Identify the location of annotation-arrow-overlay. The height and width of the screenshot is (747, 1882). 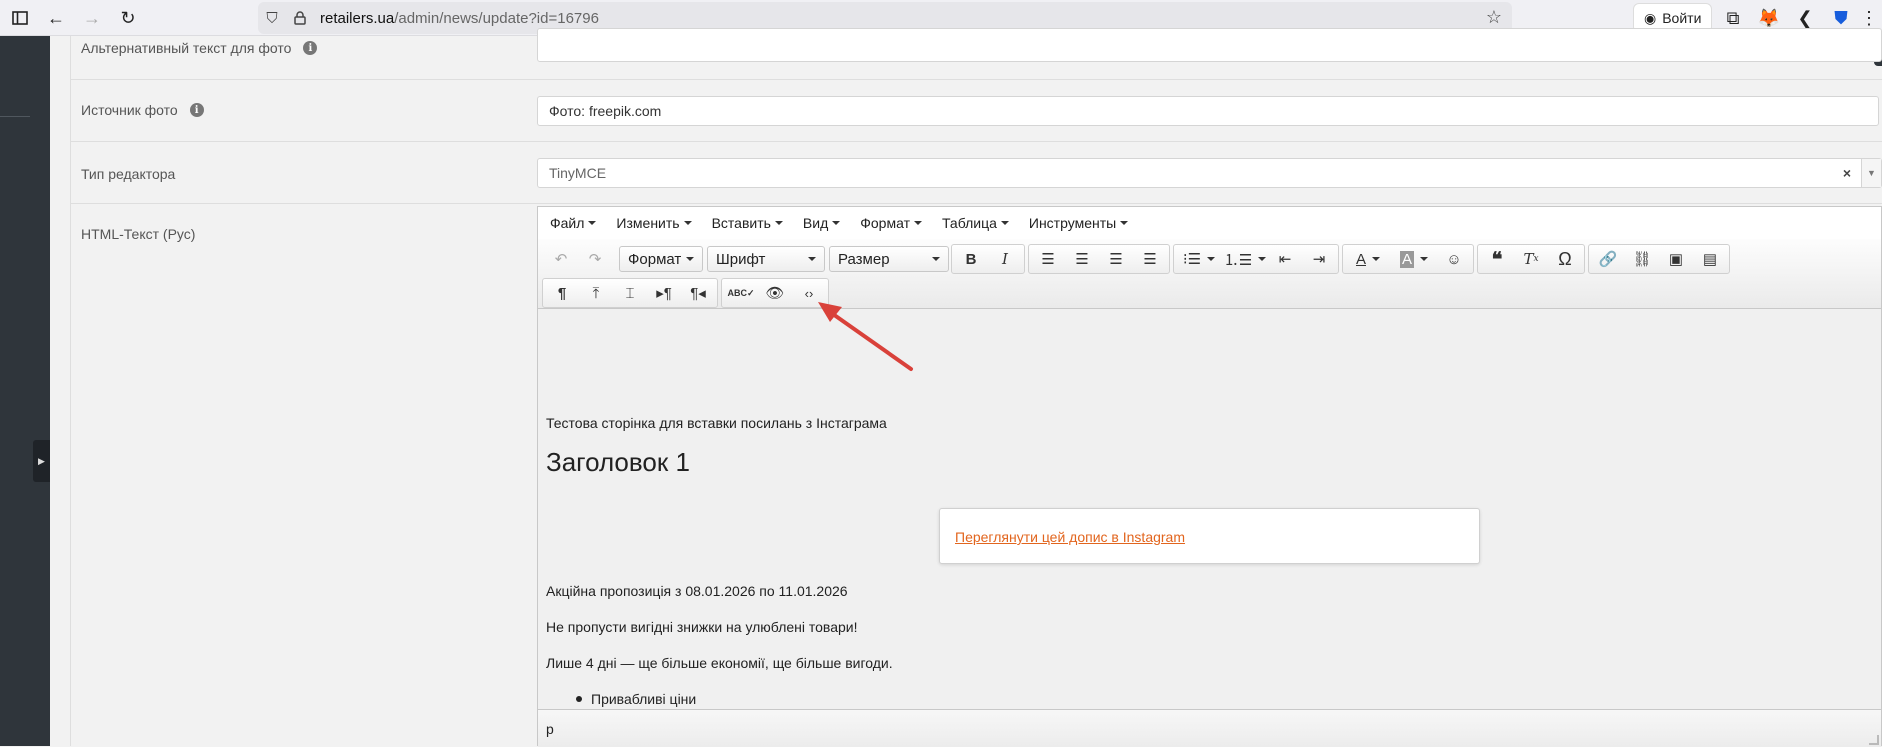
(865, 336).